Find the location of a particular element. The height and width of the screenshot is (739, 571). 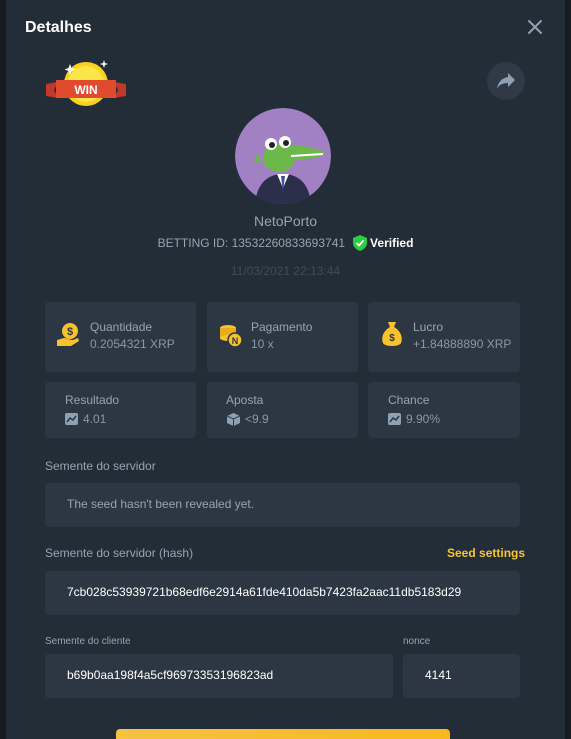

client-seed-field: b69b0aa198f4a5cf96973353196823ad is located at coordinates (219, 676).